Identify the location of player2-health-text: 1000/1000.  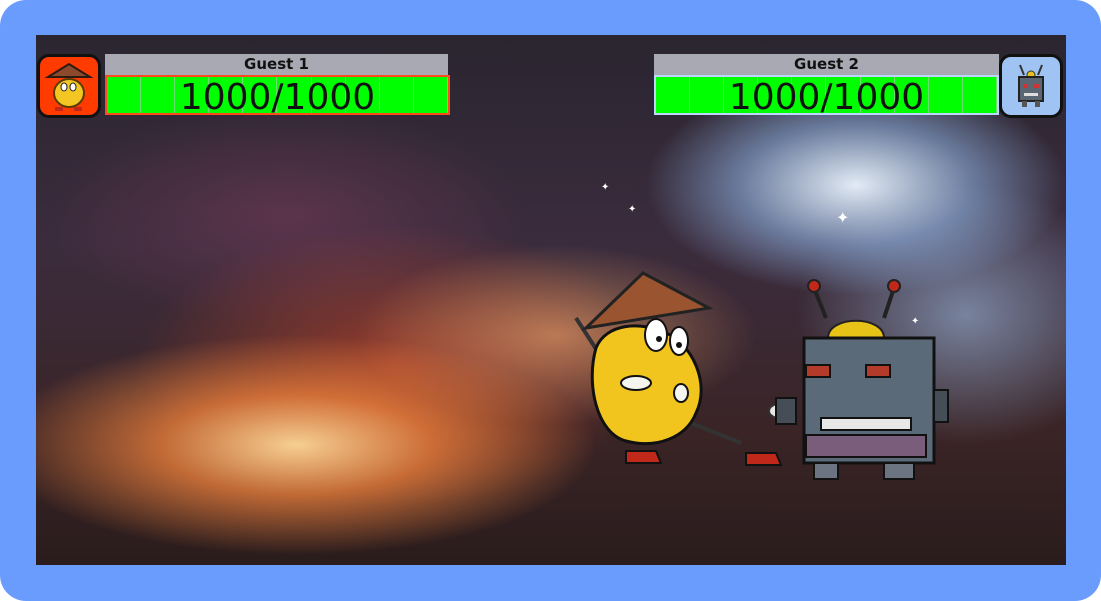
(826, 97).